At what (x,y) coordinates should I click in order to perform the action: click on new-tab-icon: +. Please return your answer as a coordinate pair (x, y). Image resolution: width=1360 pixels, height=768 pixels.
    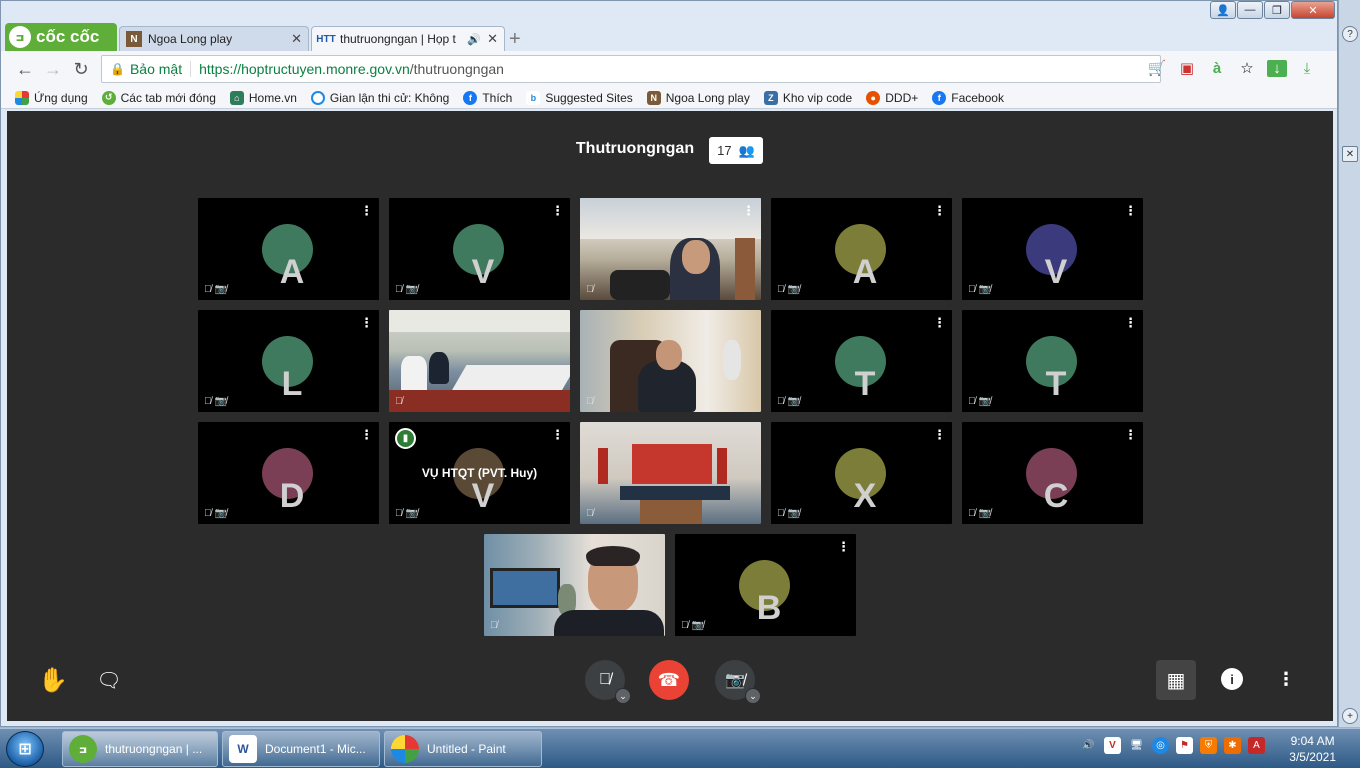
    Looking at the image, I should click on (515, 39).